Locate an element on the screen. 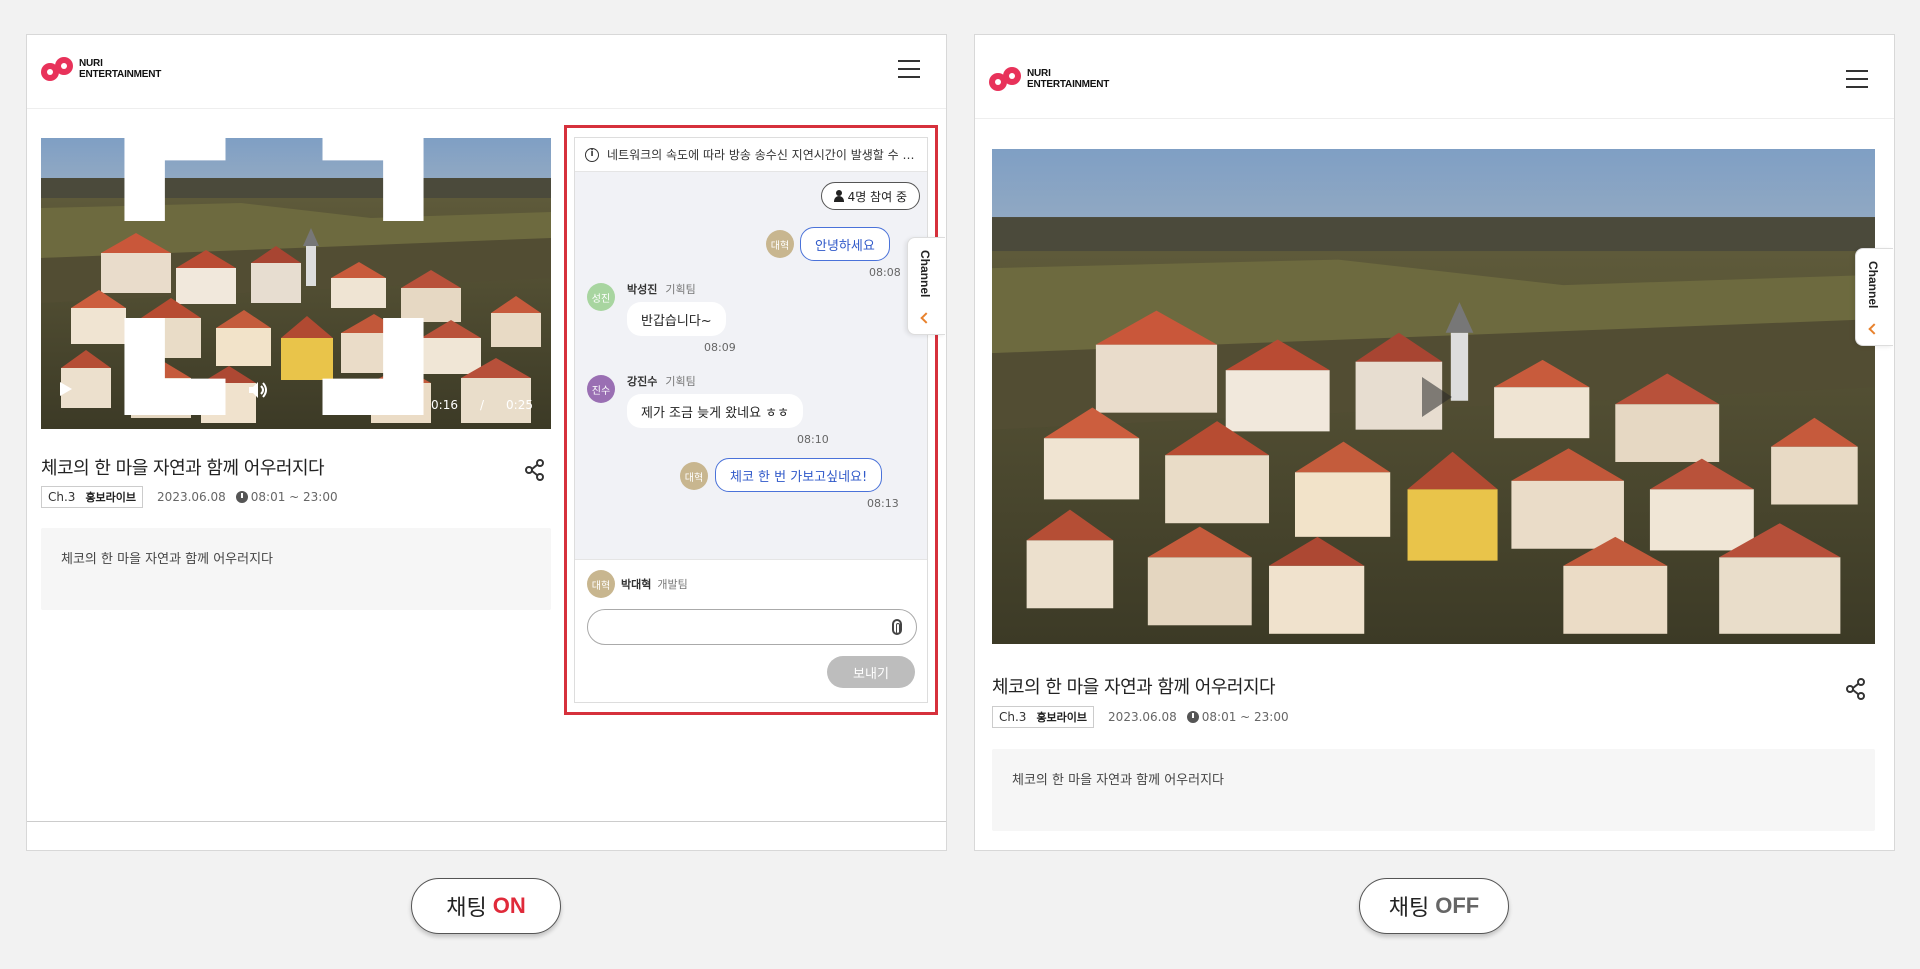  current-user-name: 박대혁 is located at coordinates (636, 584).